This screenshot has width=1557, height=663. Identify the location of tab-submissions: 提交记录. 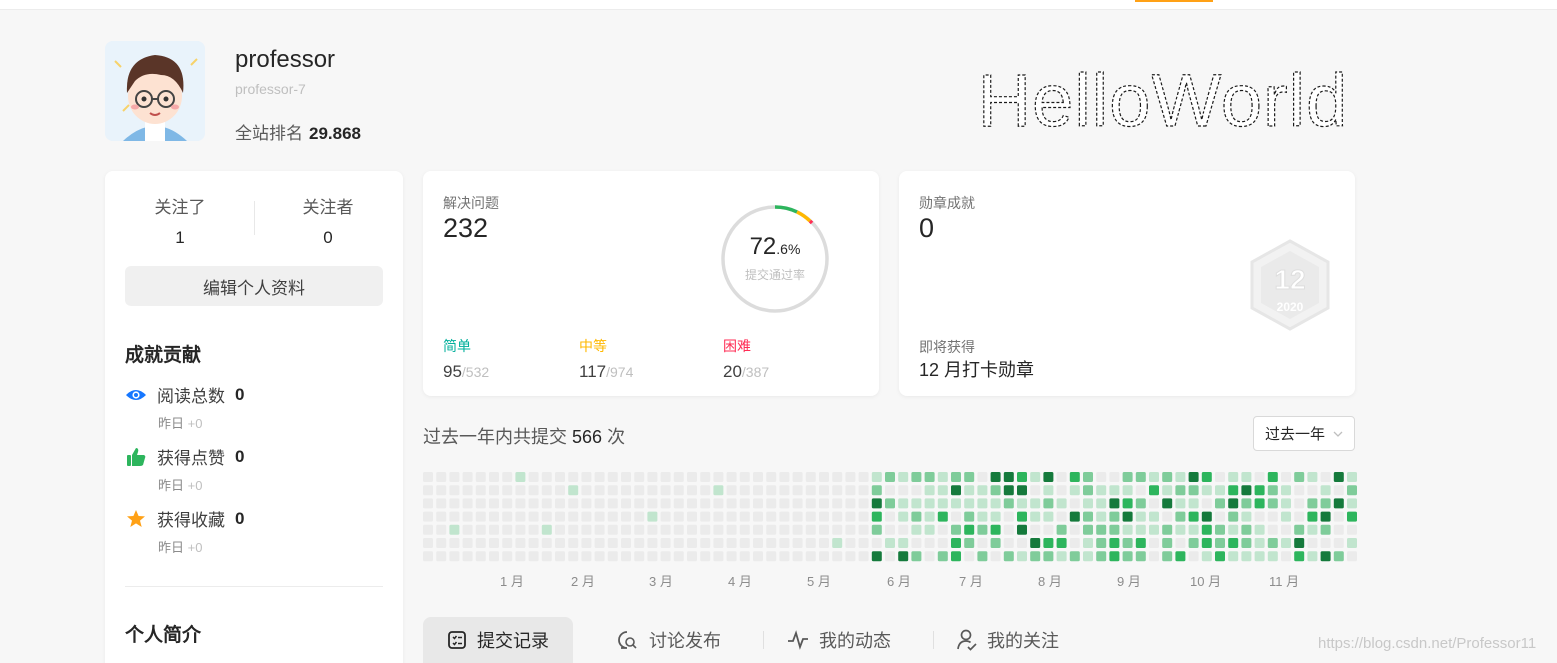
(498, 640).